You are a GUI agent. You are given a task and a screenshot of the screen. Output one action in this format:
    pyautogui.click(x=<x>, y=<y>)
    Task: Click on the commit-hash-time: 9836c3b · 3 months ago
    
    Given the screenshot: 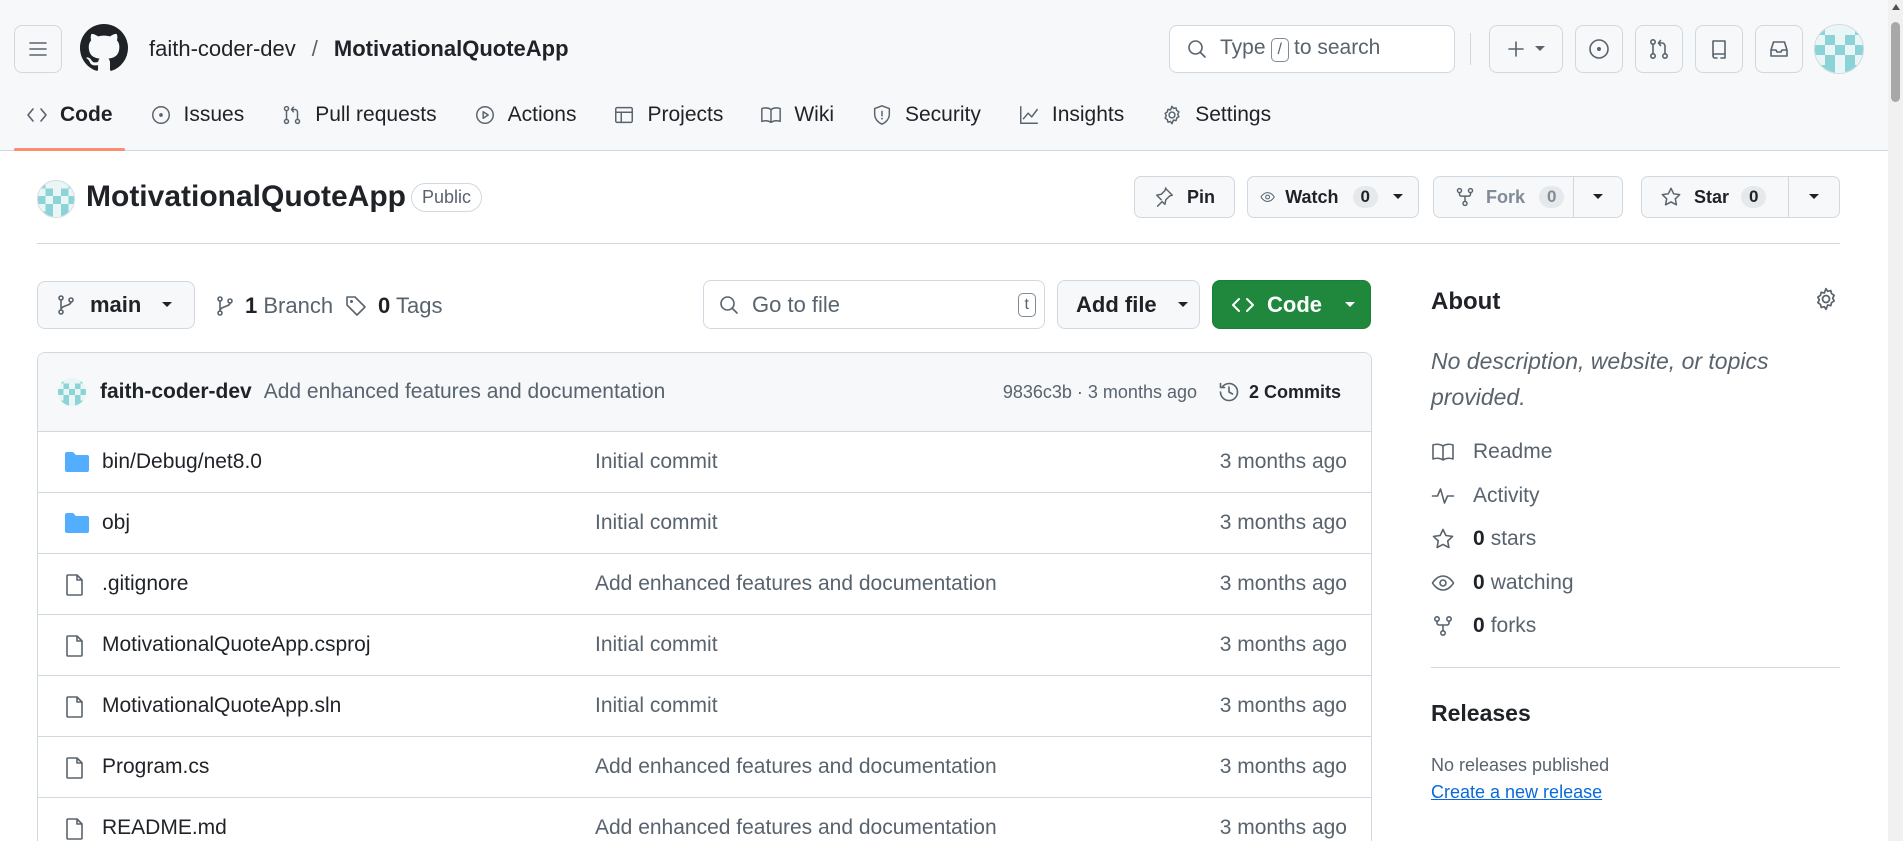 What is the action you would take?
    pyautogui.click(x=1100, y=392)
    